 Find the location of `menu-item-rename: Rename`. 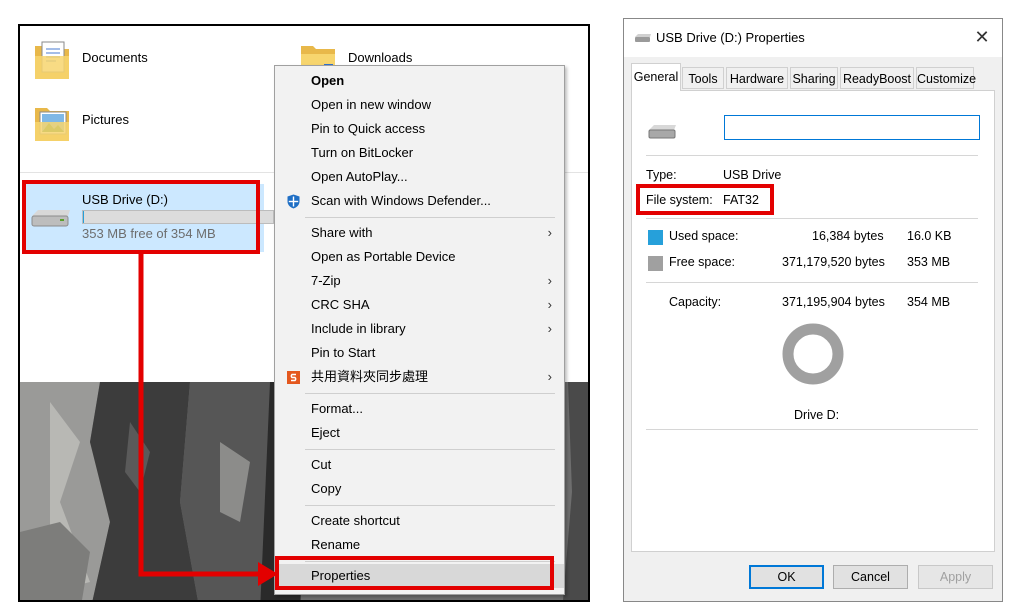

menu-item-rename: Rename is located at coordinates (419, 545).